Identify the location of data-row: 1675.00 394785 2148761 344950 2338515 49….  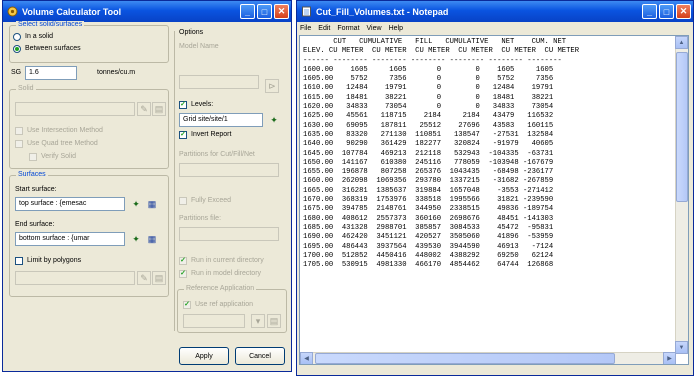
(428, 209).